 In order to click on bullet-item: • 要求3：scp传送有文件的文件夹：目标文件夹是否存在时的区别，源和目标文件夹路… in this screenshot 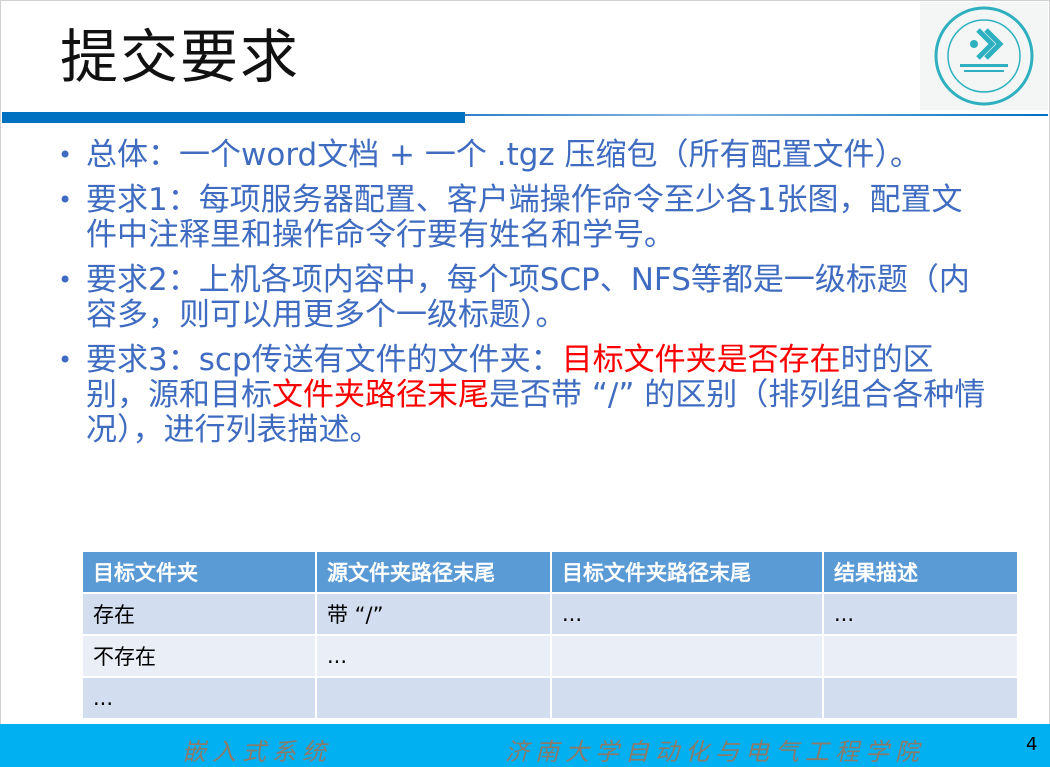, I will do `click(523, 395)`.